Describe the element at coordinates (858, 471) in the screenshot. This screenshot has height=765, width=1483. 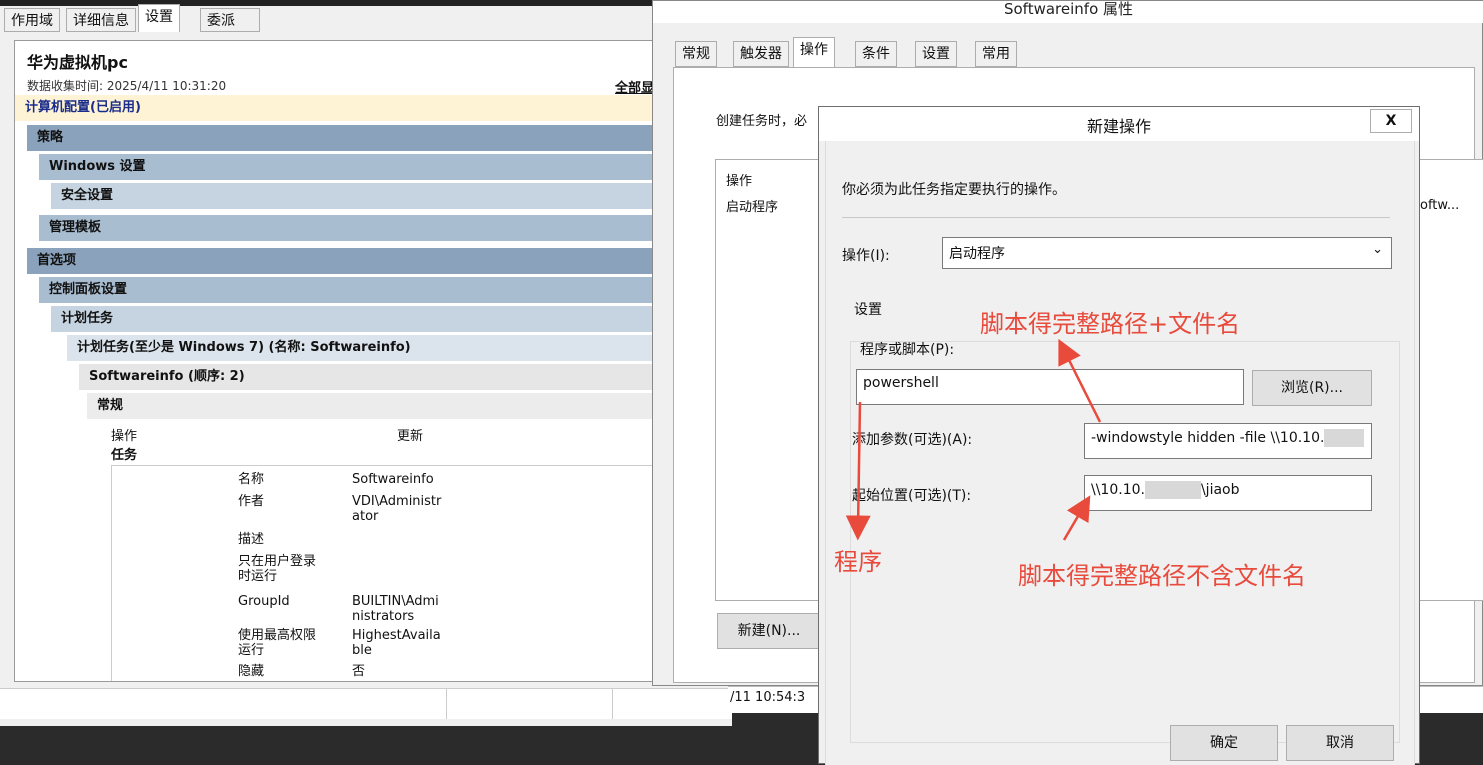
I see `arrow-to-program` at that location.